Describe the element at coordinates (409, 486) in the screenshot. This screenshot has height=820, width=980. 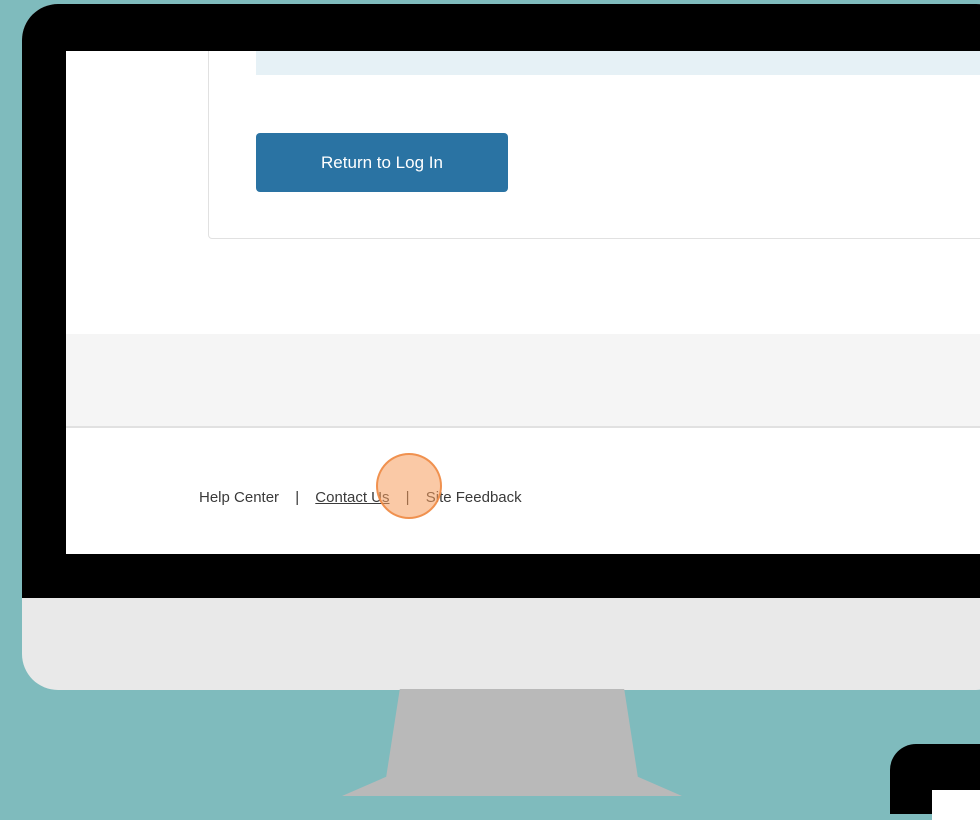
I see `click-indicator-icon` at that location.